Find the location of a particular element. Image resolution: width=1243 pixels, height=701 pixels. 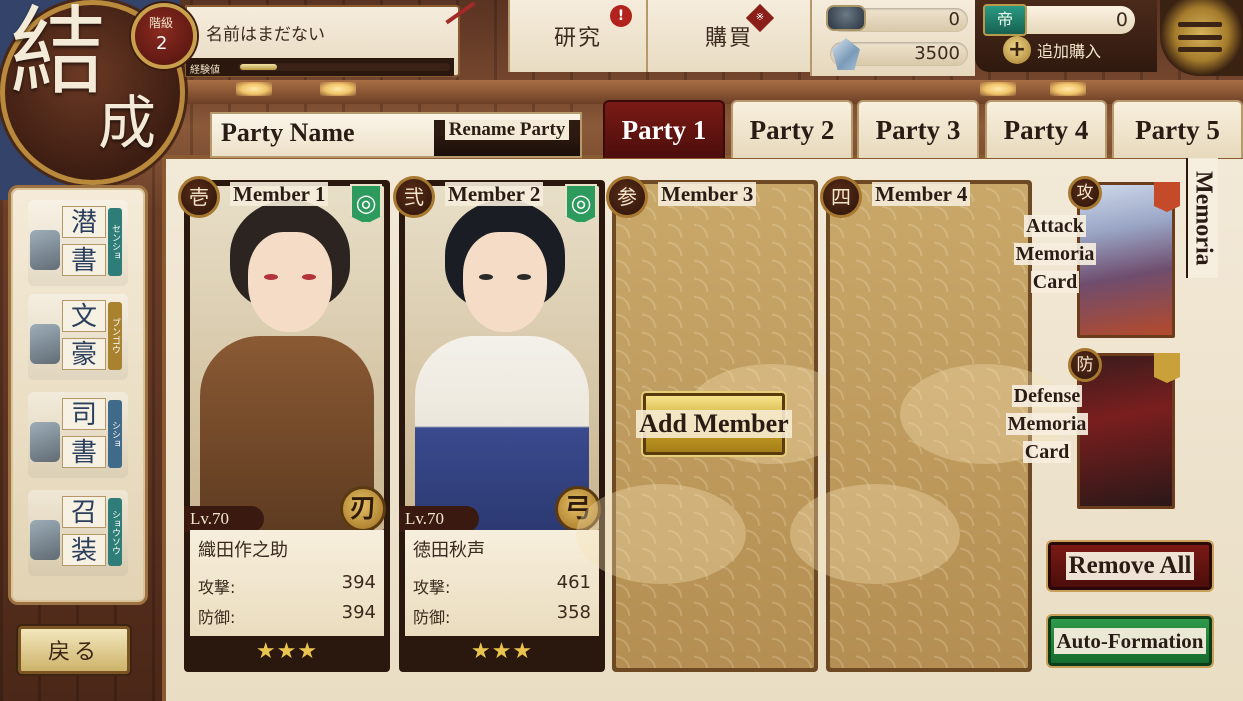

defense-memoria-caption: Defense Memoria Card is located at coordinates (1047, 424).